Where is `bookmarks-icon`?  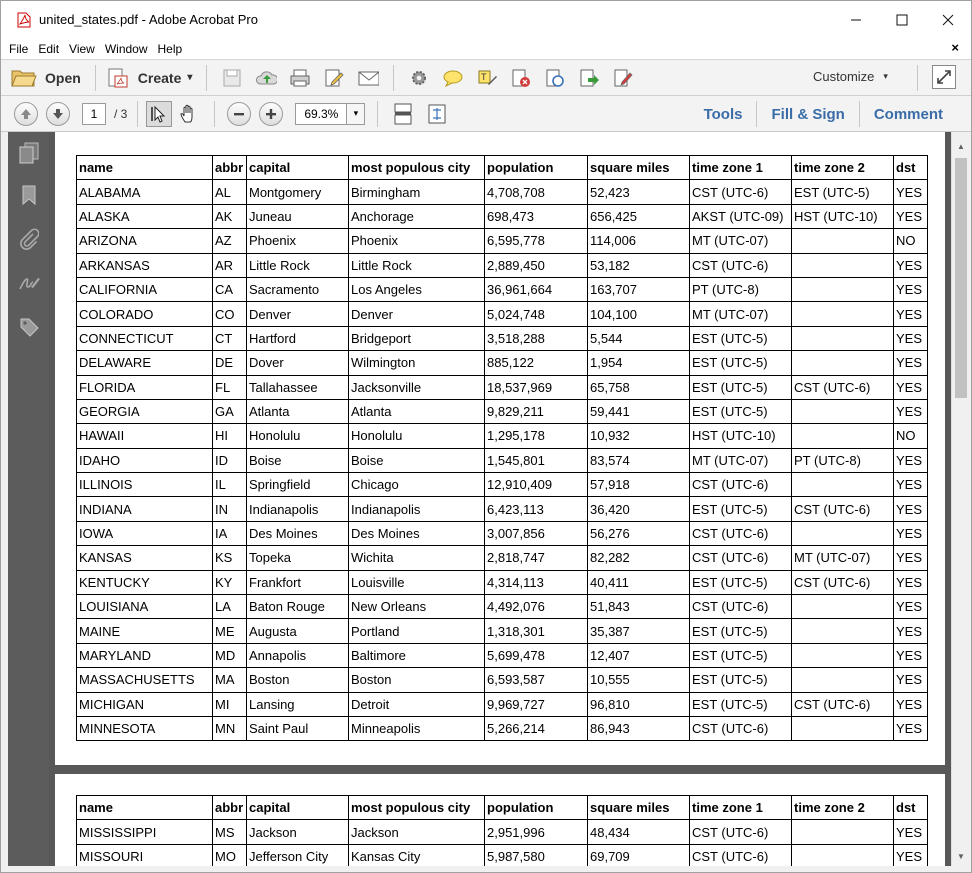 bookmarks-icon is located at coordinates (29, 195).